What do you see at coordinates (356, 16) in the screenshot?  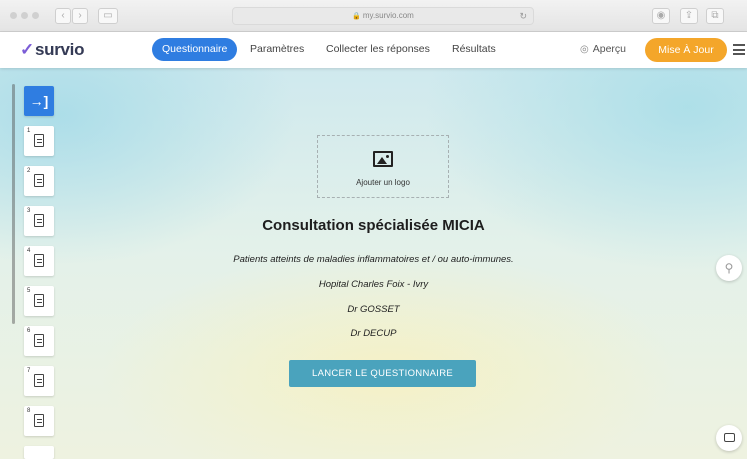 I see `lock-icon: 🔒` at bounding box center [356, 16].